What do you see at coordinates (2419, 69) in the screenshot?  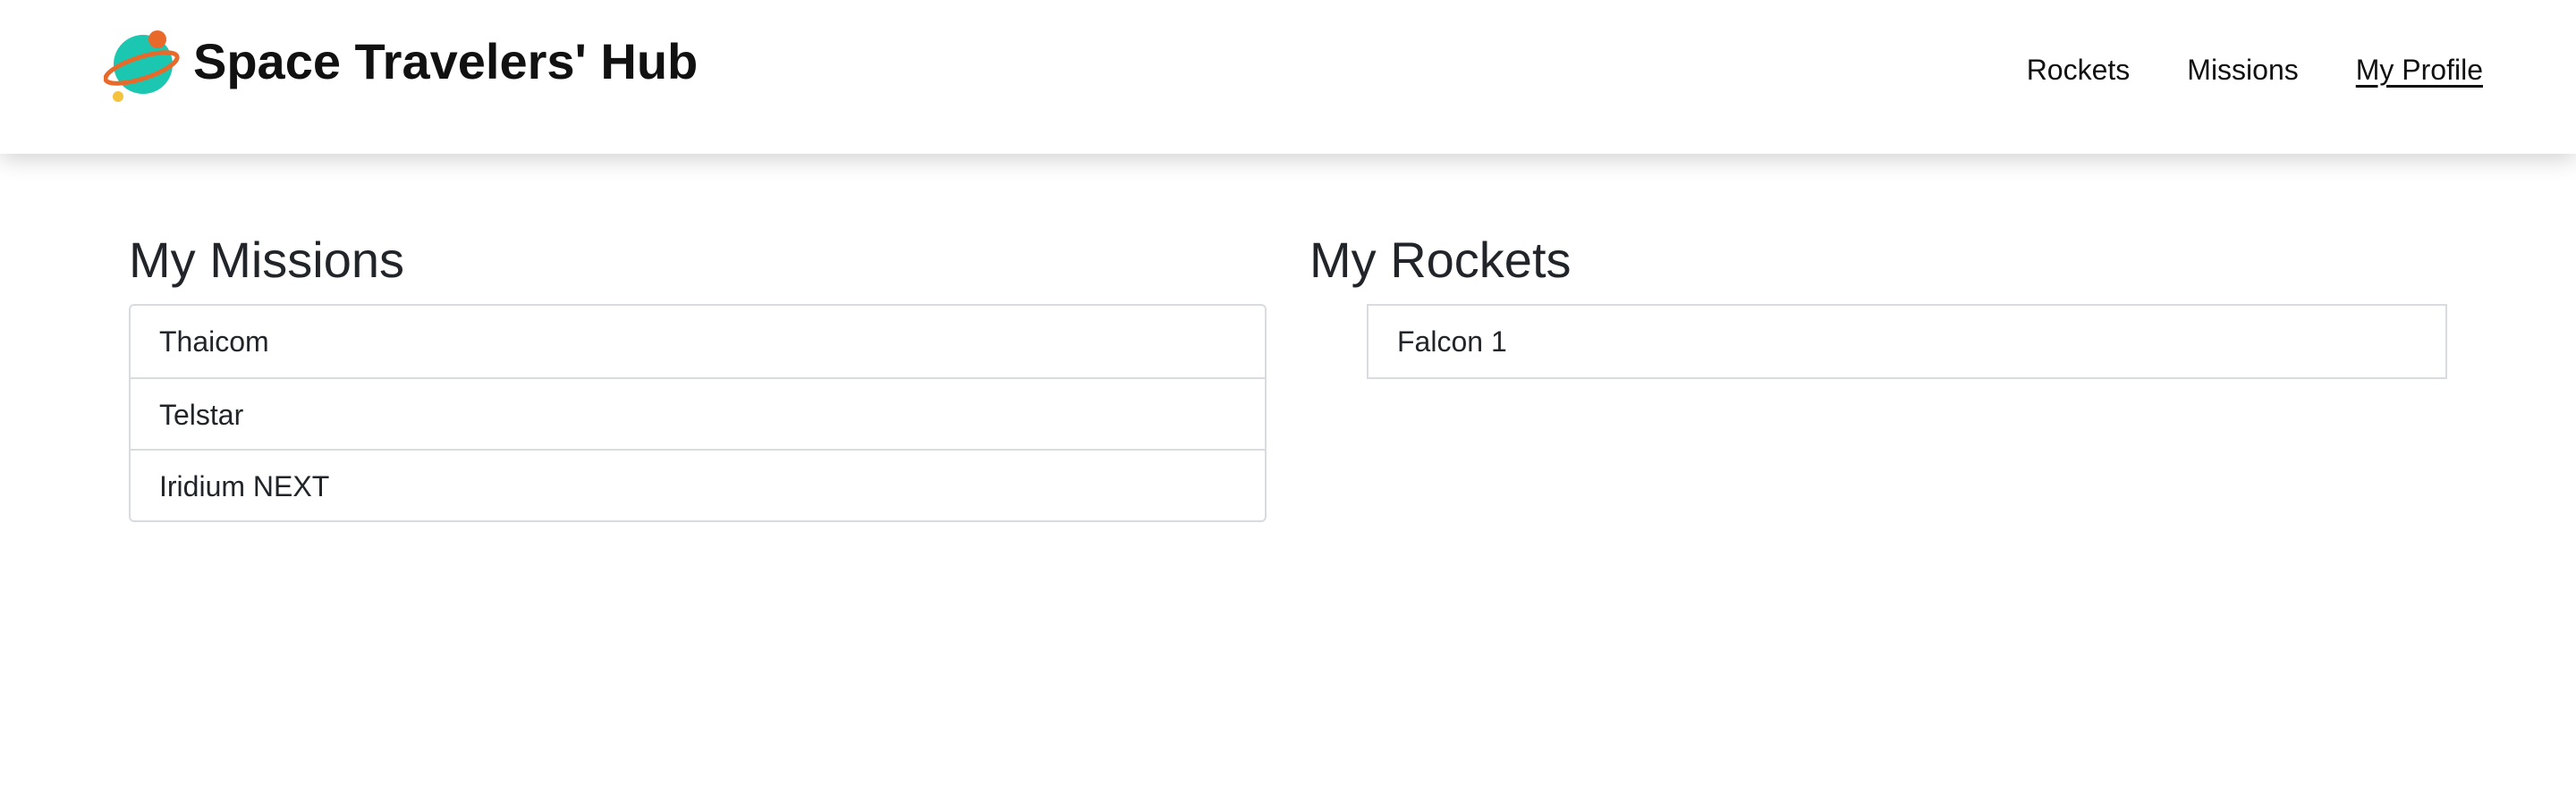 I see `nav-link-my-profile: My Profile` at bounding box center [2419, 69].